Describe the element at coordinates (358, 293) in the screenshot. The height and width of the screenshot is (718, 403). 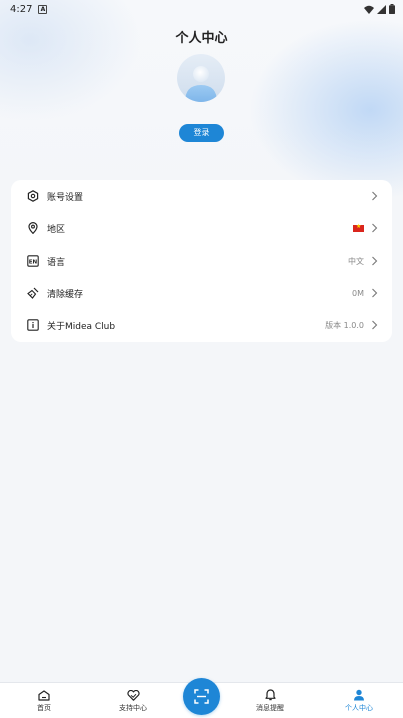
I see `settings-row-value: 0M` at that location.